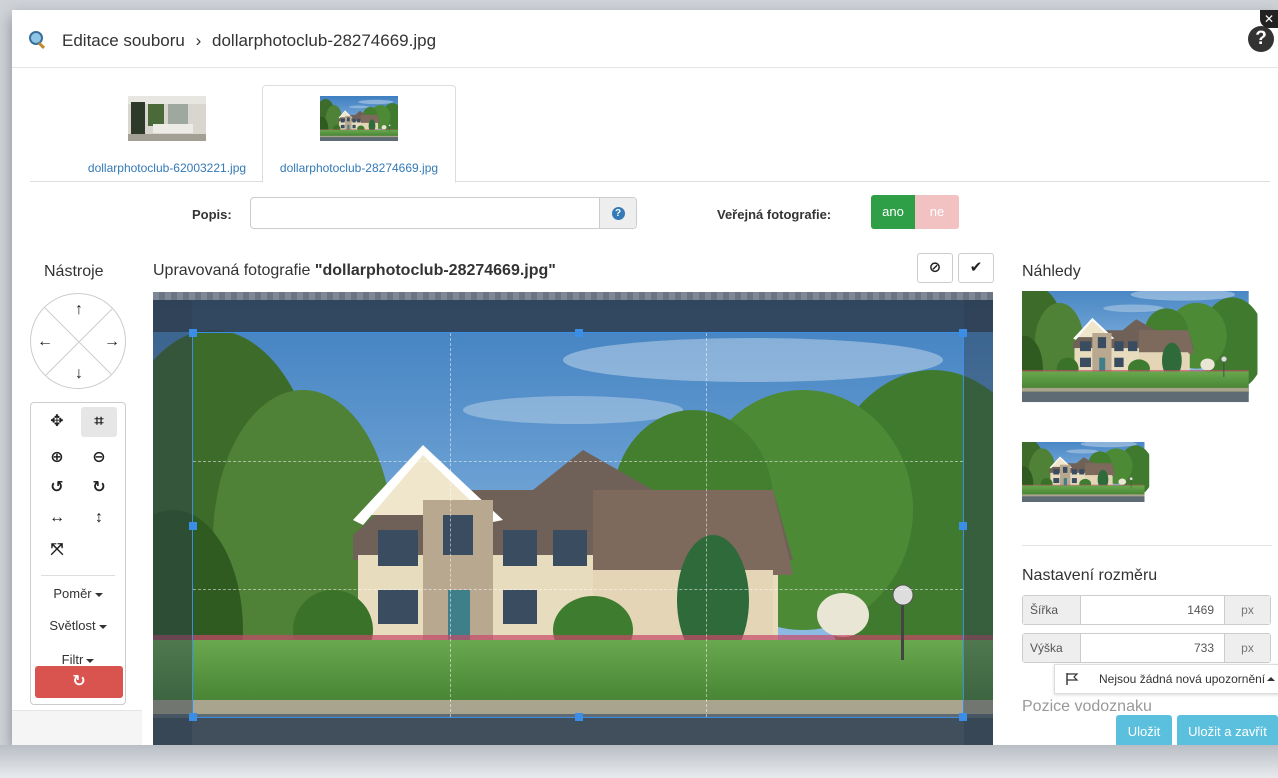 This screenshot has width=1278, height=778. I want to click on preview-large, so click(1146, 353).